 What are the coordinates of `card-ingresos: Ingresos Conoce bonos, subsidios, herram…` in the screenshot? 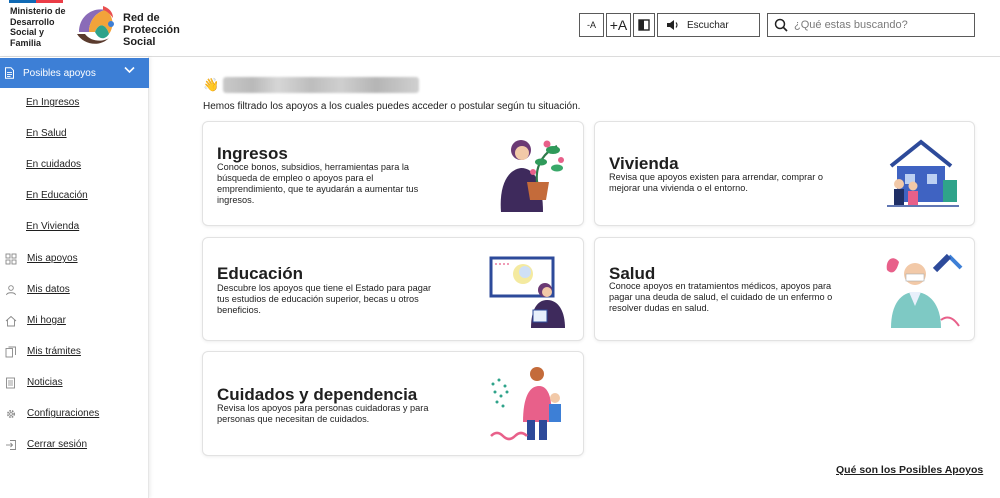 It's located at (393, 173).